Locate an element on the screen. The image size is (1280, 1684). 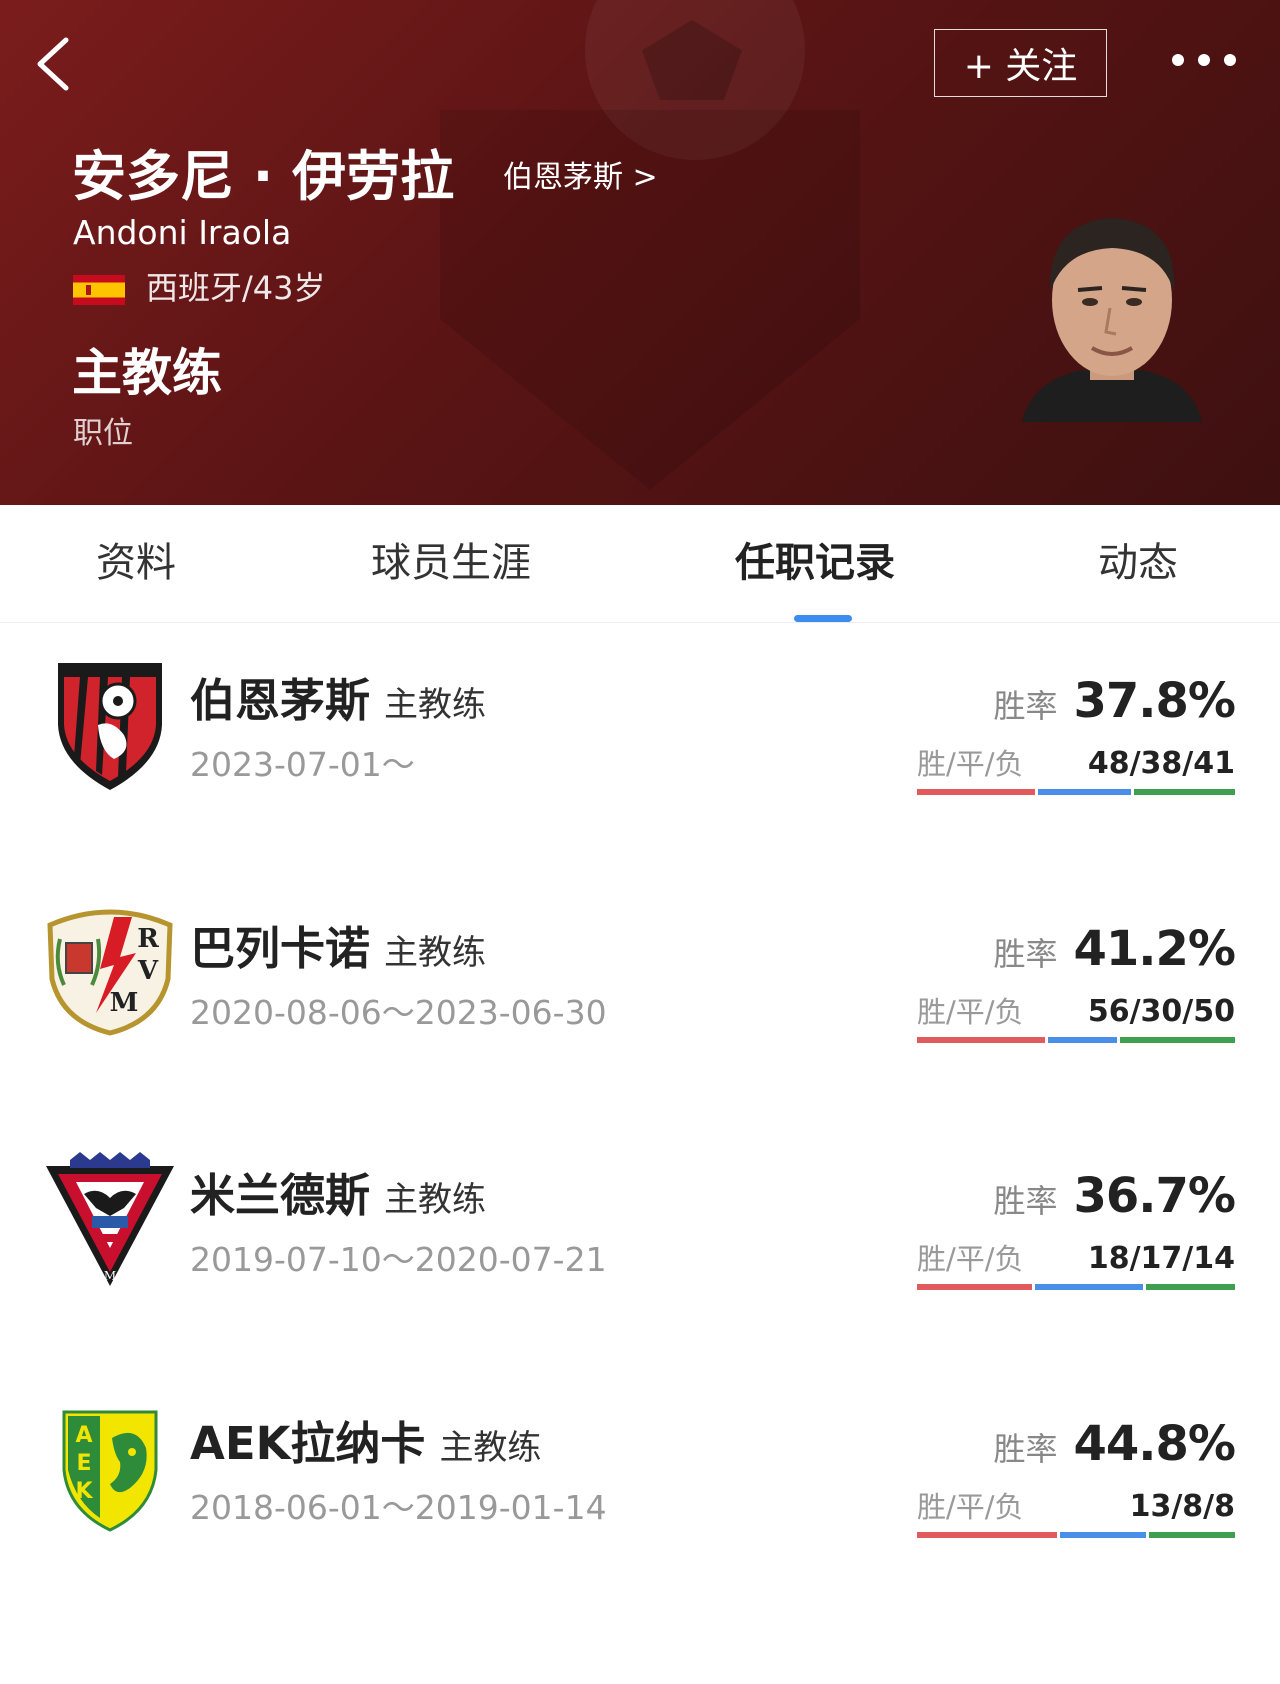
position-value: 主教练 is located at coordinates (147, 373).